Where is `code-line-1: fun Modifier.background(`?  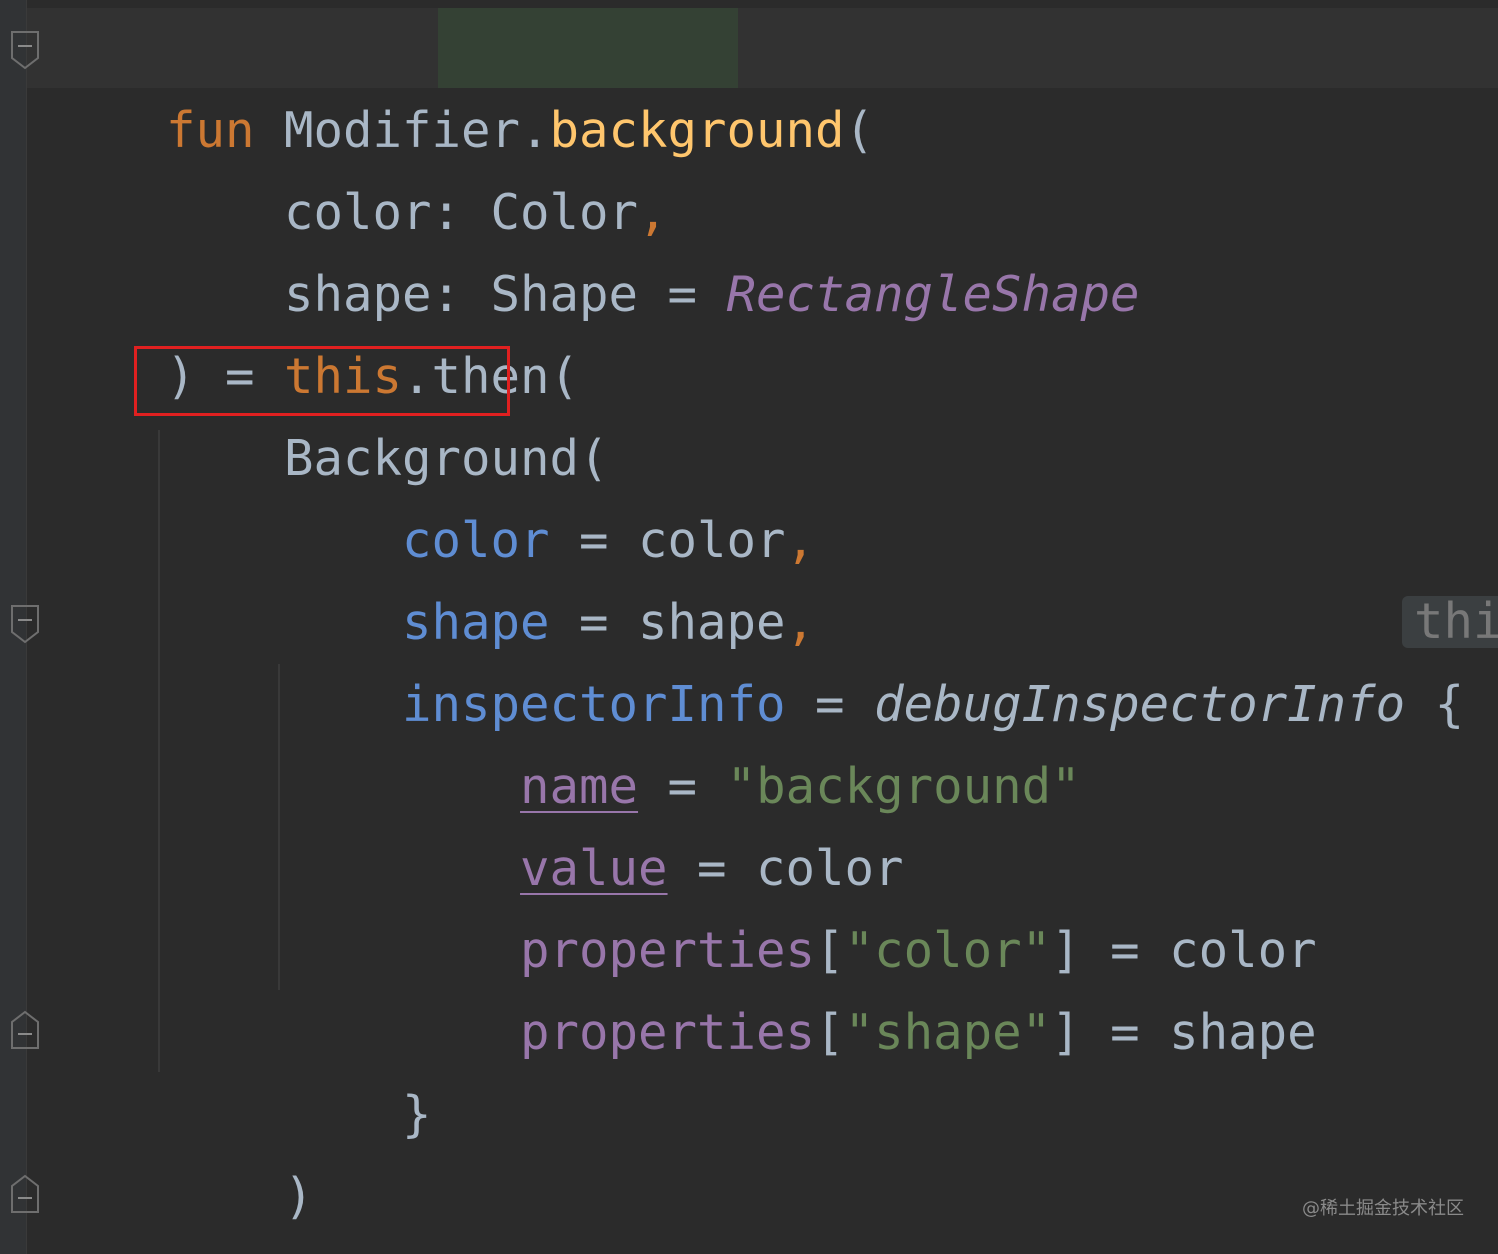
code-line-1: fun Modifier.background( is located at coordinates (461, 83).